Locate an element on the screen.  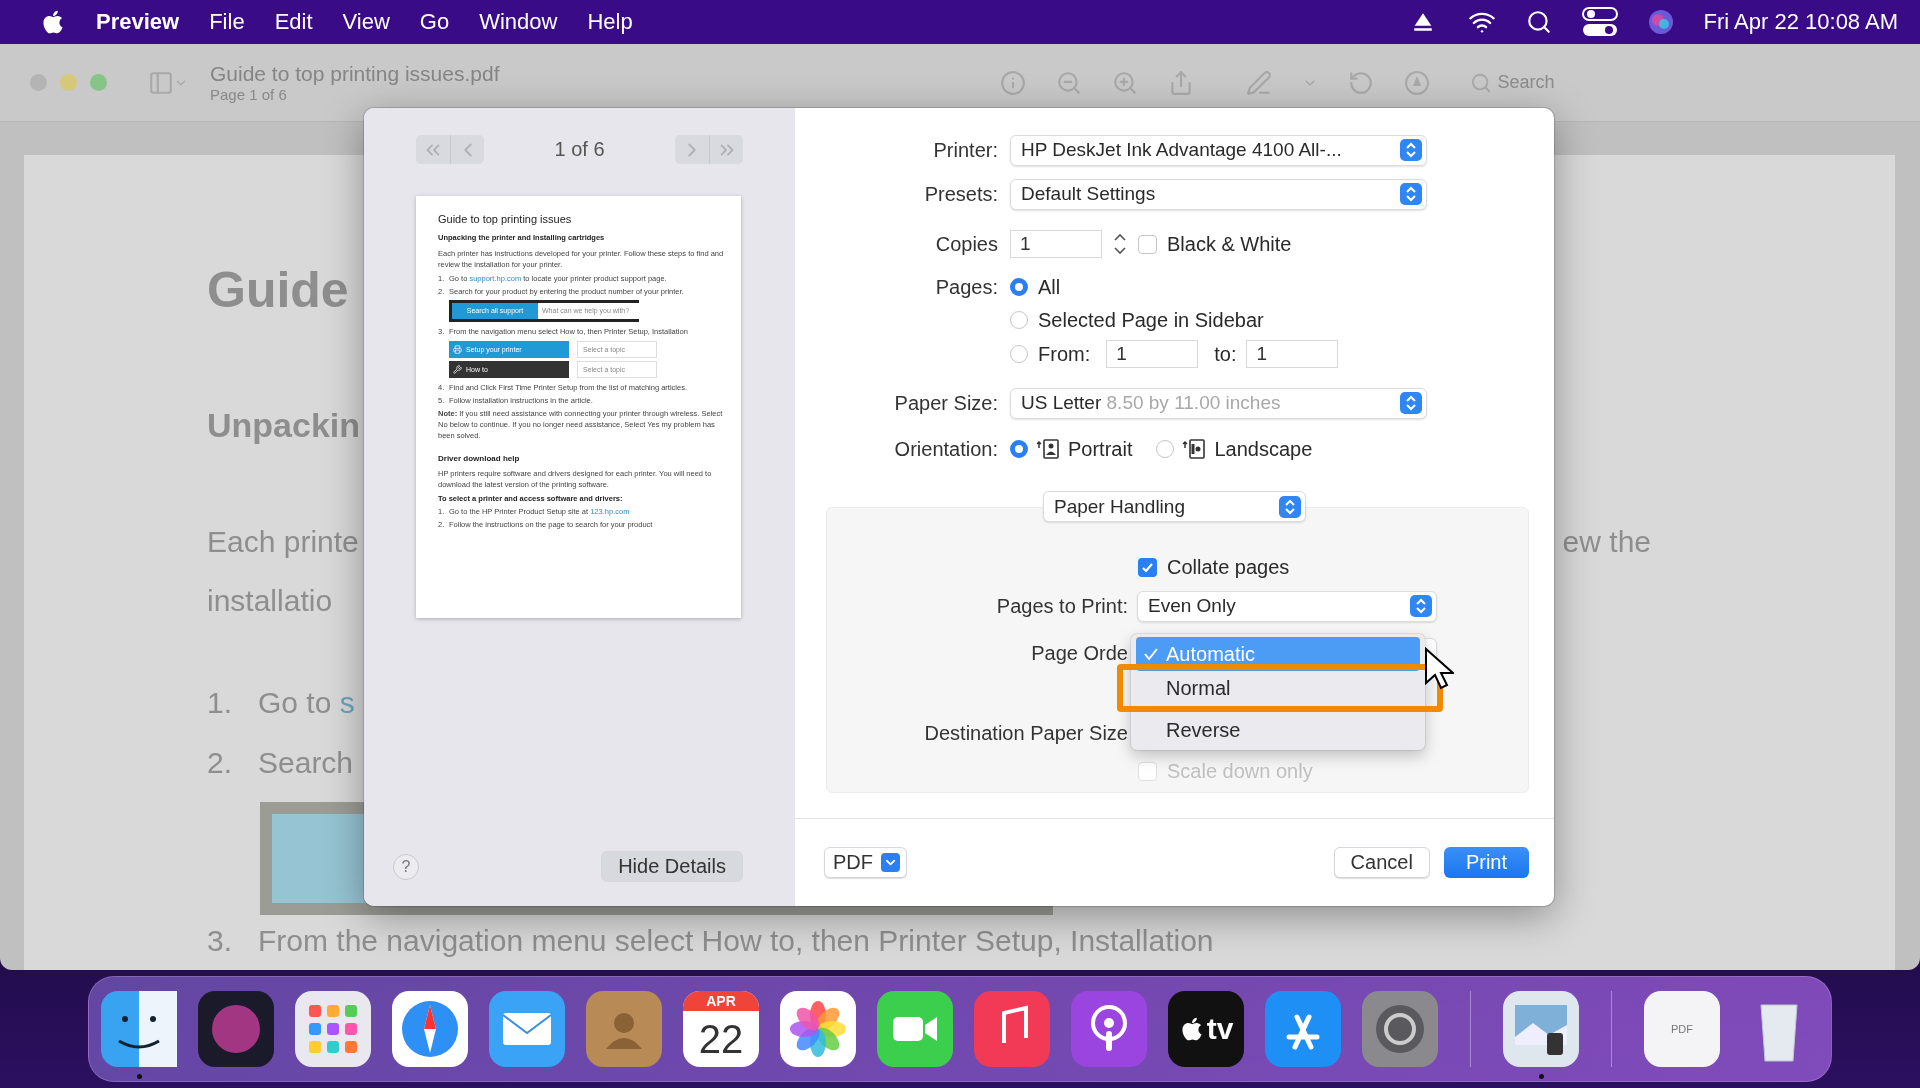
thumbnail-text: Driver download help is located at coordinates (479, 458).